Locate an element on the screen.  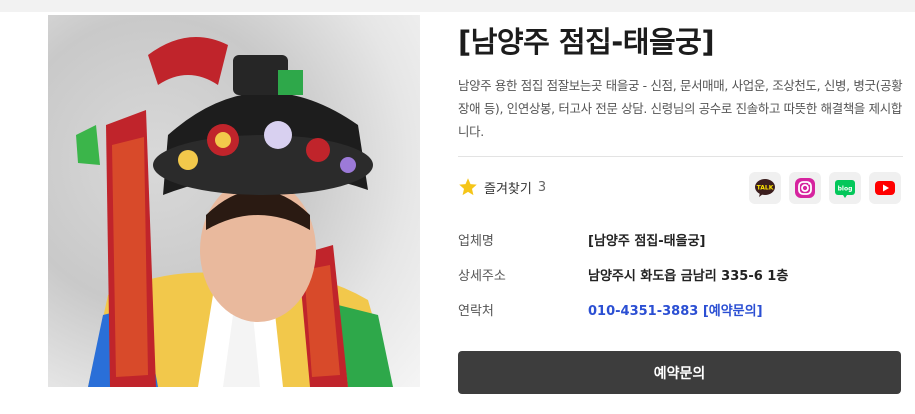
youtube-button is located at coordinates (885, 188).